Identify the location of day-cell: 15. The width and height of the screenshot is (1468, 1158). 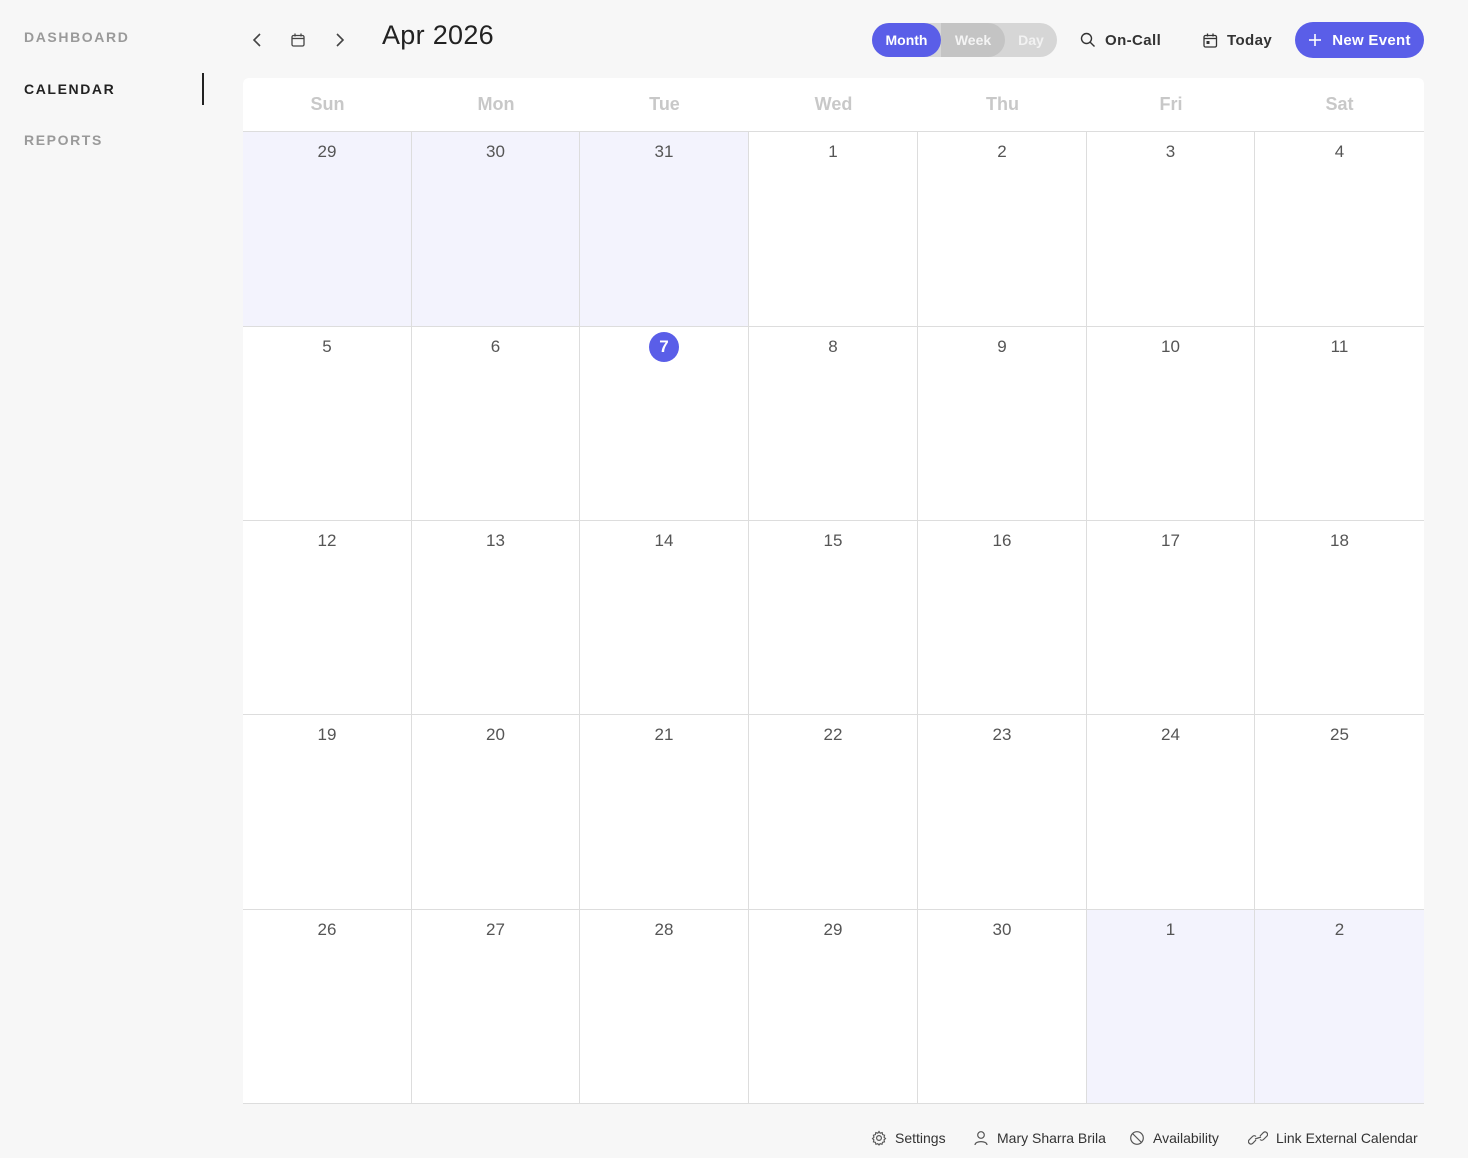
(833, 618).